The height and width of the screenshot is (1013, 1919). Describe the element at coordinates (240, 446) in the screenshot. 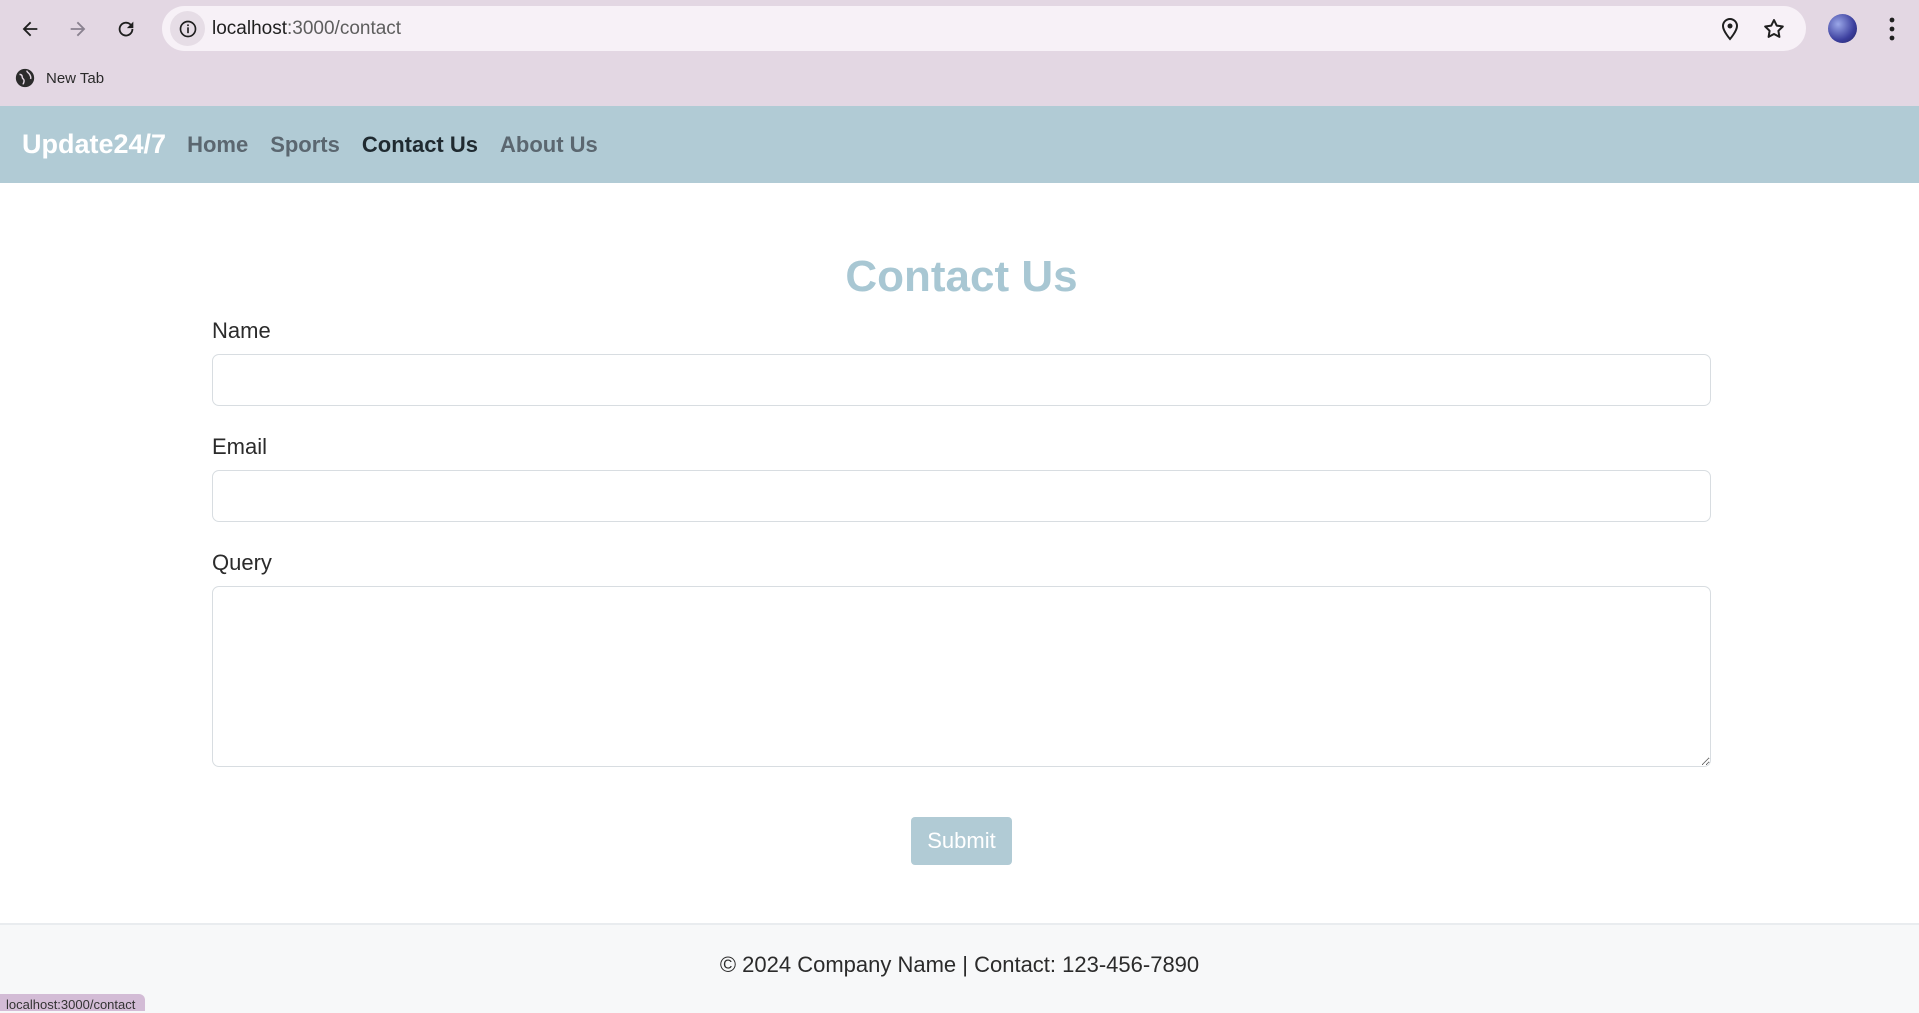

I see `email-label: Email` at that location.